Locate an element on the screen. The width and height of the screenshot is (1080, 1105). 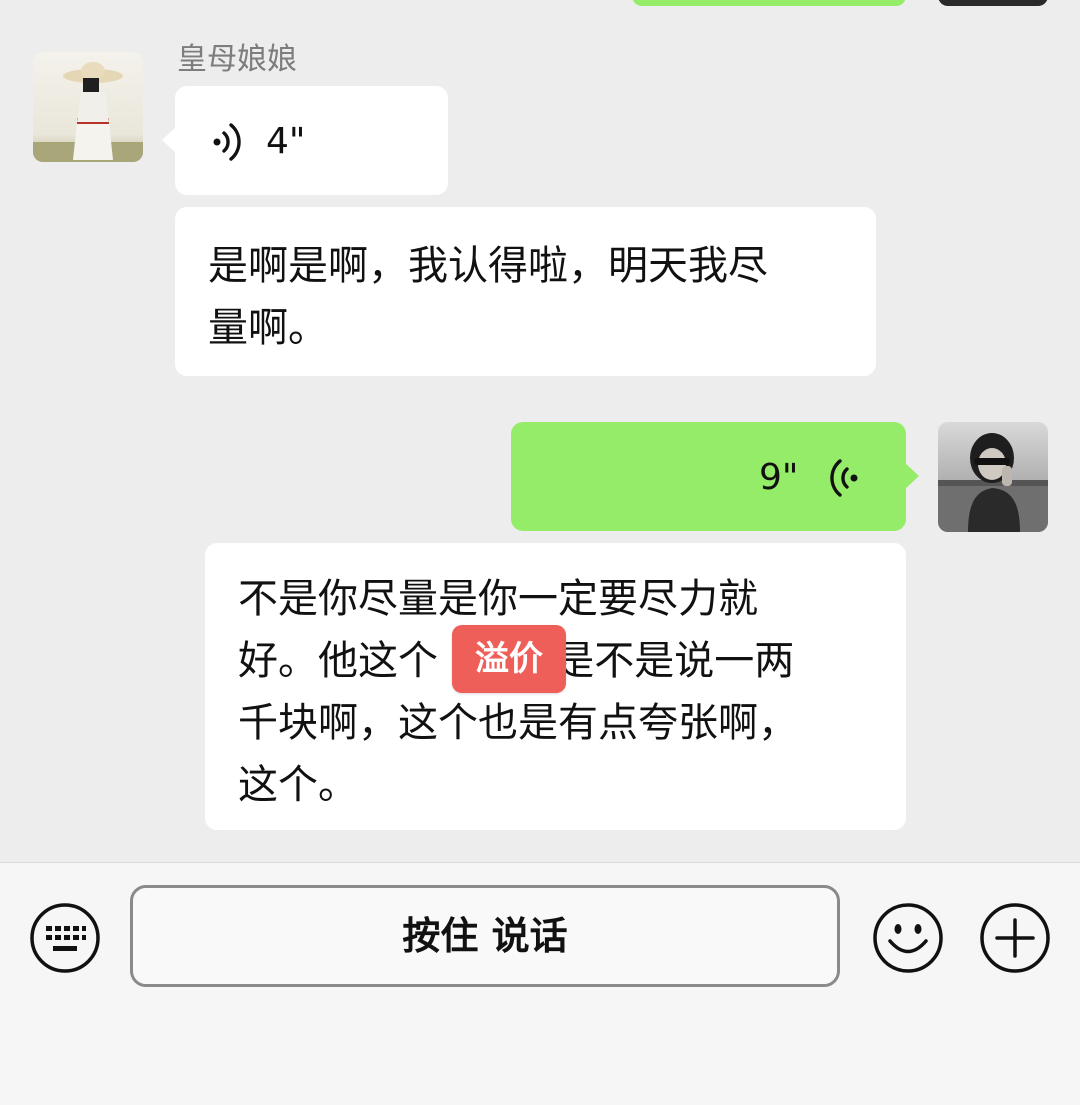
message-line: 是啊是啊，我认得啦，明天我尽 is located at coordinates (488, 266).